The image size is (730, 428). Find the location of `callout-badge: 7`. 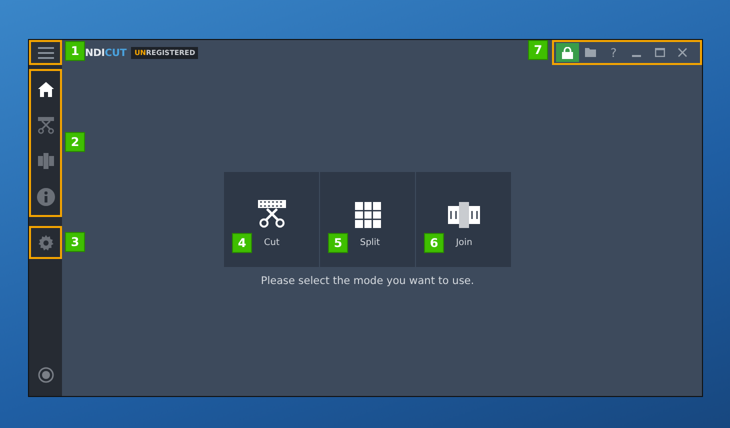

callout-badge: 7 is located at coordinates (538, 50).